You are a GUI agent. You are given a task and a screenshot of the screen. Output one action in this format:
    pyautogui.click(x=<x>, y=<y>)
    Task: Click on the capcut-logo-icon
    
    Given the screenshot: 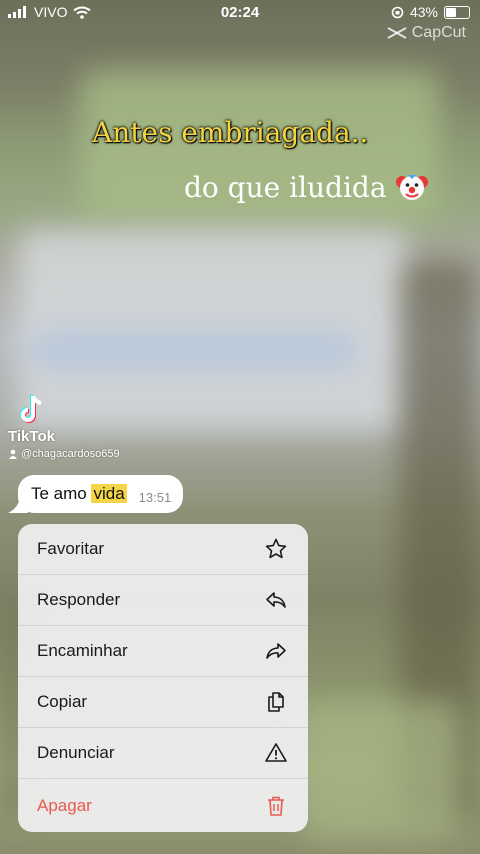 What is the action you would take?
    pyautogui.click(x=397, y=33)
    